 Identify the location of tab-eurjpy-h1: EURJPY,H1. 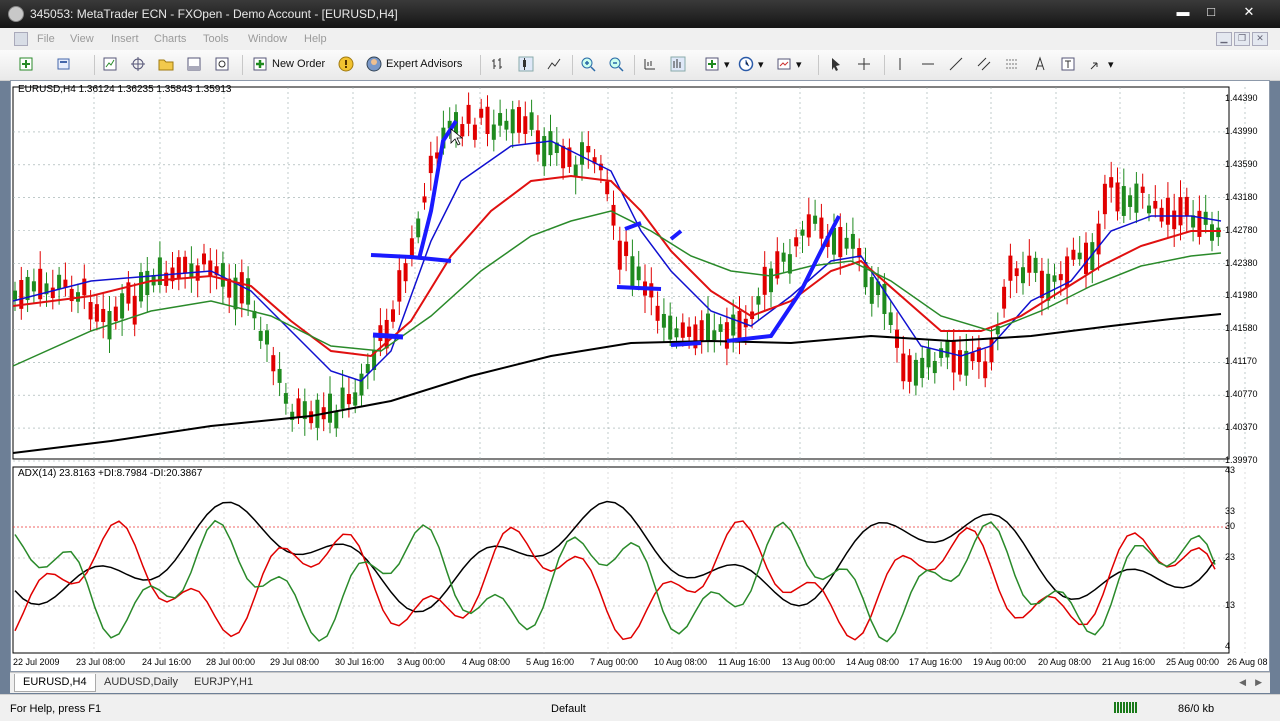
(223, 682).